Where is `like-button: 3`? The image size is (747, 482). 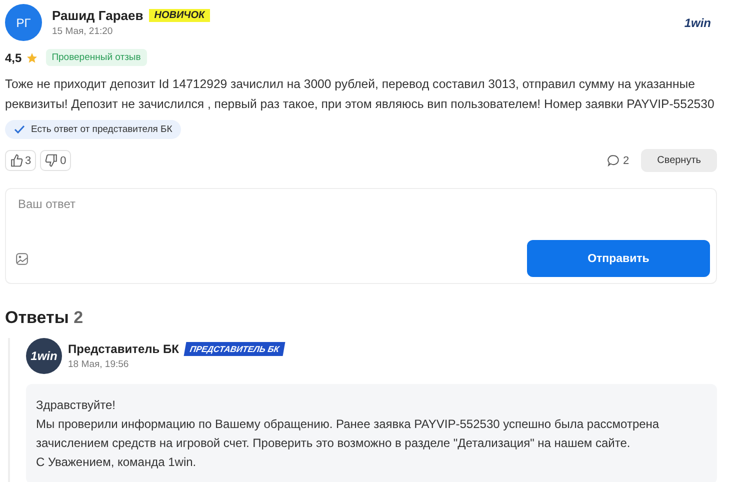 like-button: 3 is located at coordinates (20, 160).